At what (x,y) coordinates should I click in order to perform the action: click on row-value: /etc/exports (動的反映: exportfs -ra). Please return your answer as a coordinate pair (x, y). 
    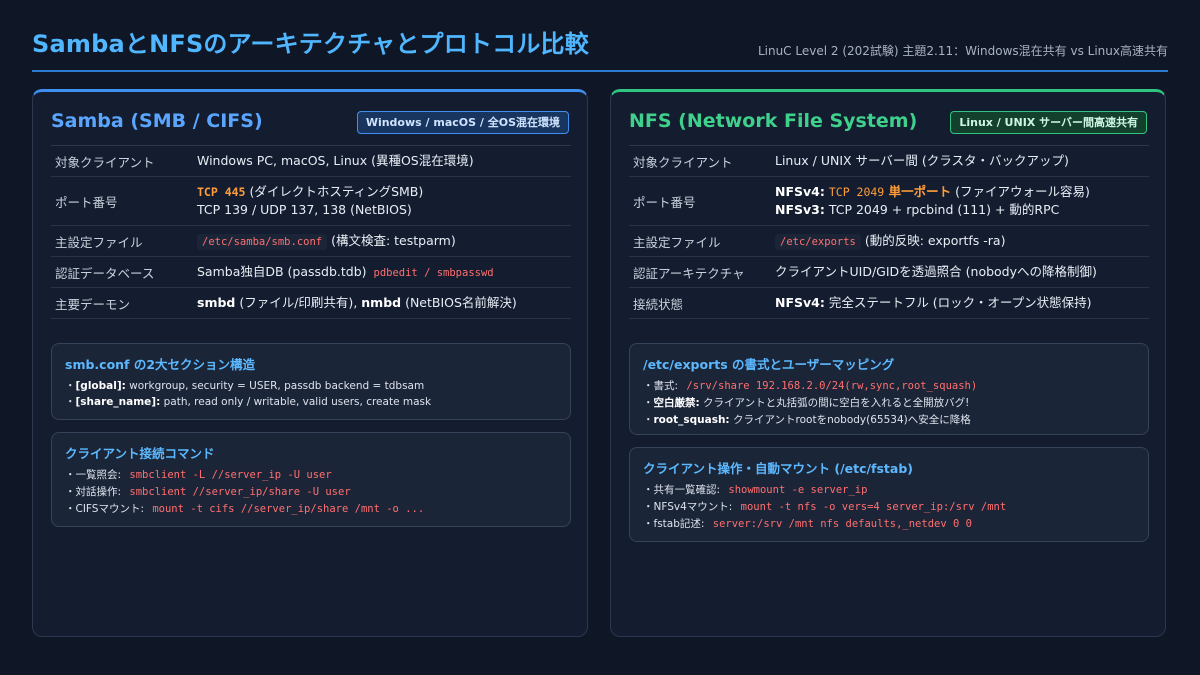
    Looking at the image, I should click on (962, 241).